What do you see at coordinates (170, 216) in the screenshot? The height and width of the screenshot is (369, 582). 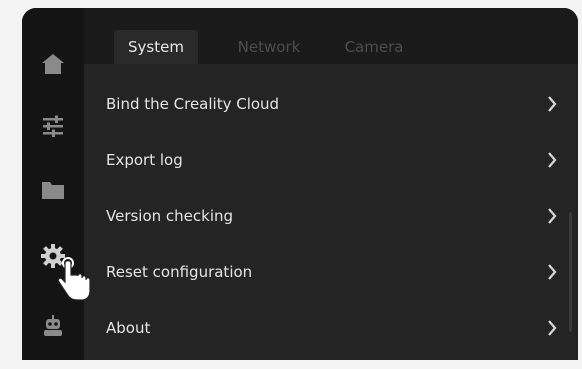 I see `menu-item-label: Version checking` at bounding box center [170, 216].